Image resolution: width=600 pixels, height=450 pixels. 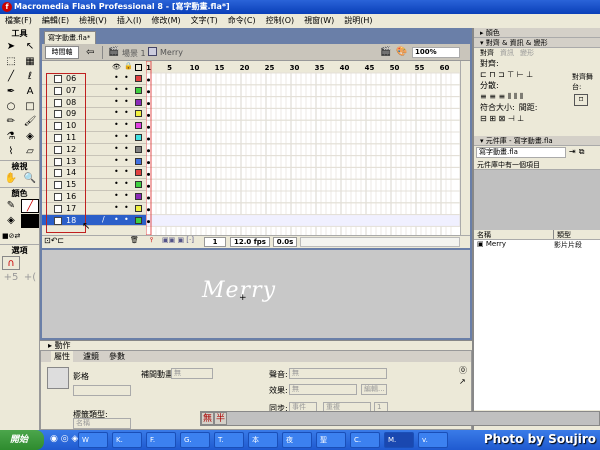 I want to click on menu-item: 說明(H), so click(x=358, y=21).